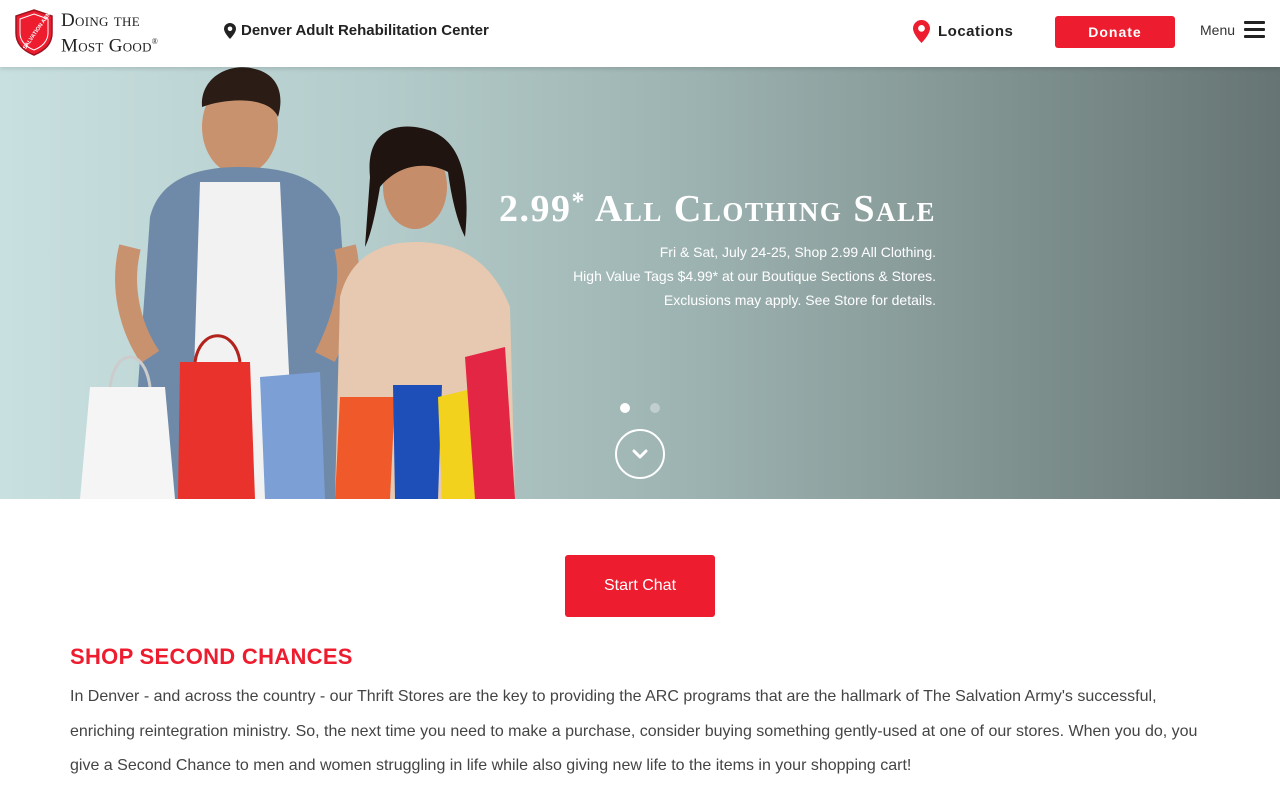 This screenshot has width=1280, height=800. Describe the element at coordinates (535, 209) in the screenshot. I see `hero-title-price: 2.99` at that location.